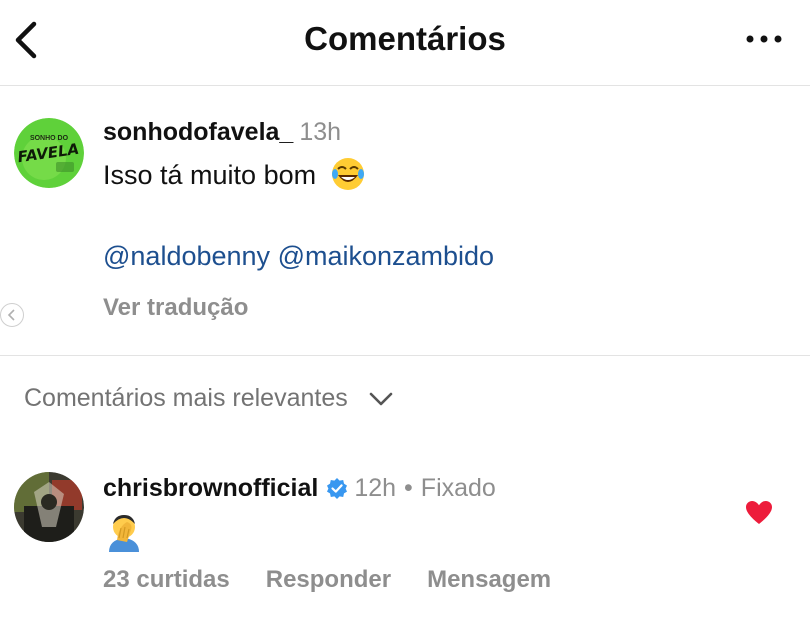  What do you see at coordinates (386, 256) in the screenshot?
I see `mention-link: @maikonzambido` at bounding box center [386, 256].